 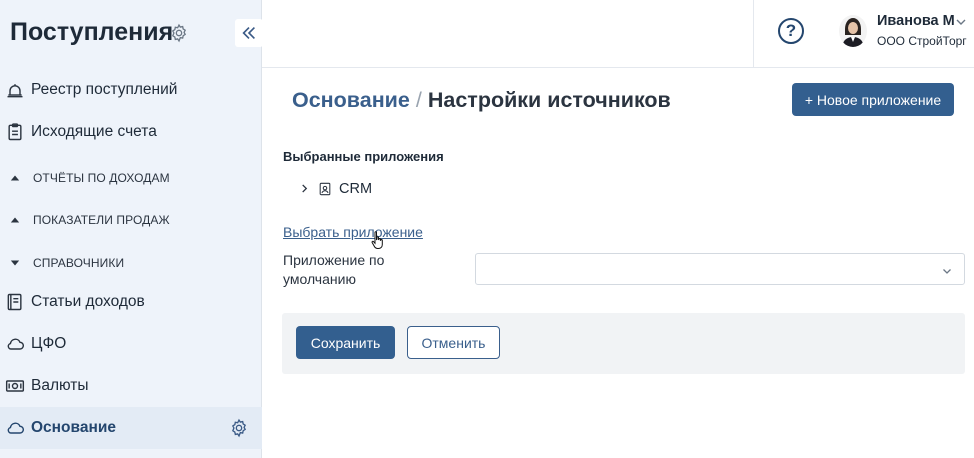 What do you see at coordinates (720, 269) in the screenshot?
I see `default-app-select` at bounding box center [720, 269].